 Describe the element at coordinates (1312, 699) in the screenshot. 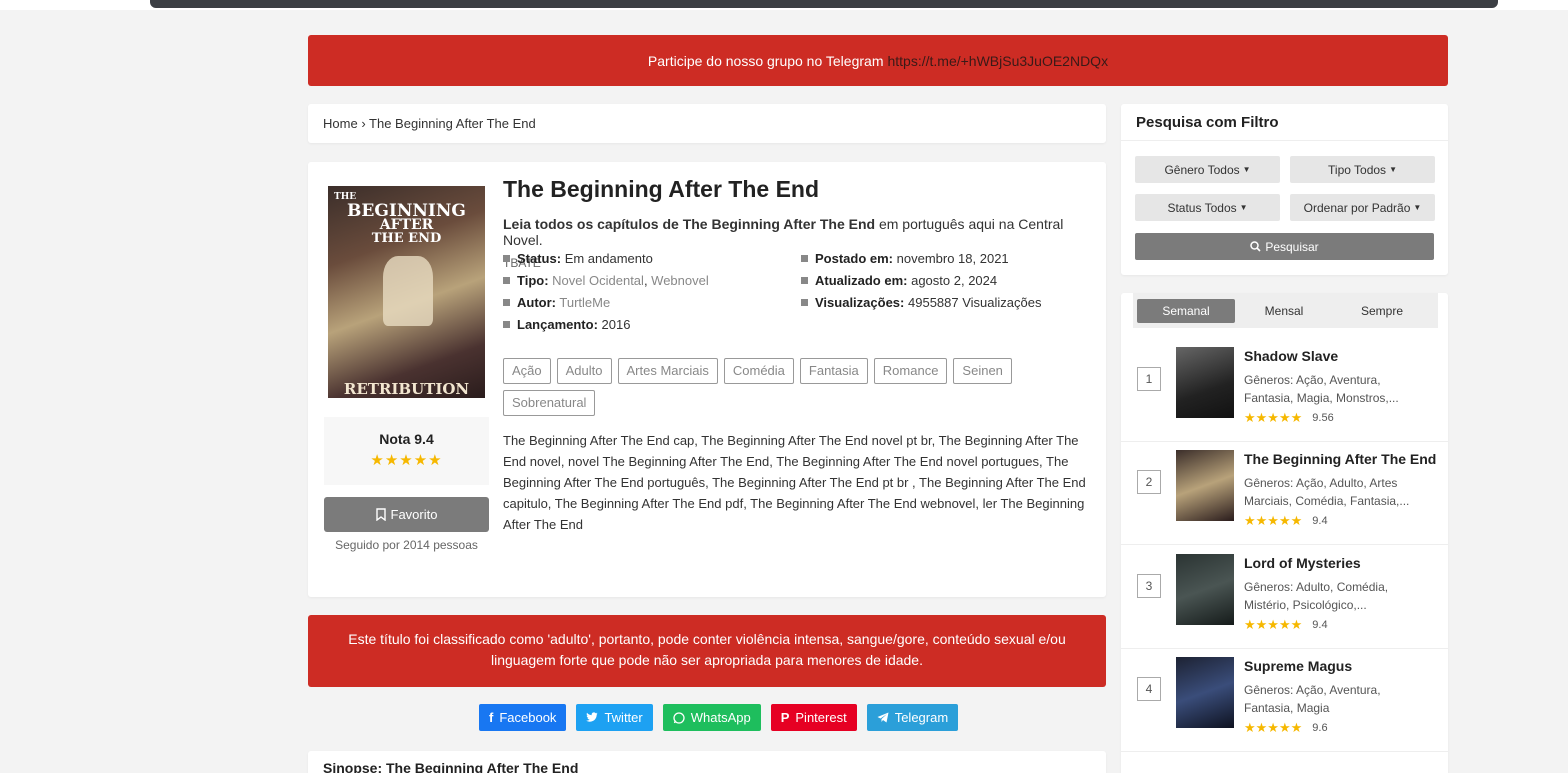

I see `popular-genres: Gêneros: Ação, Aventura, Fantasia, Magia` at that location.